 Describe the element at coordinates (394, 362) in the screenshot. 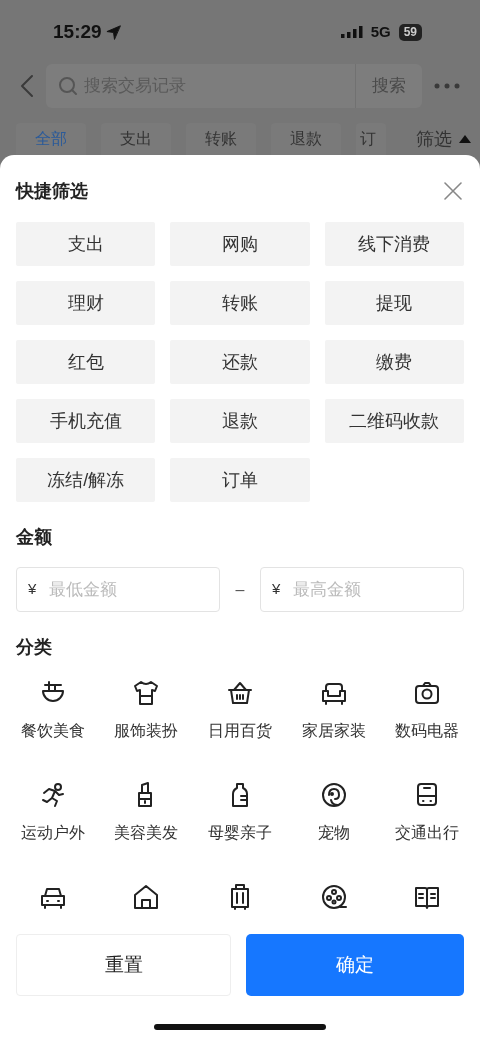

I see `filter-chip: 缴费` at that location.